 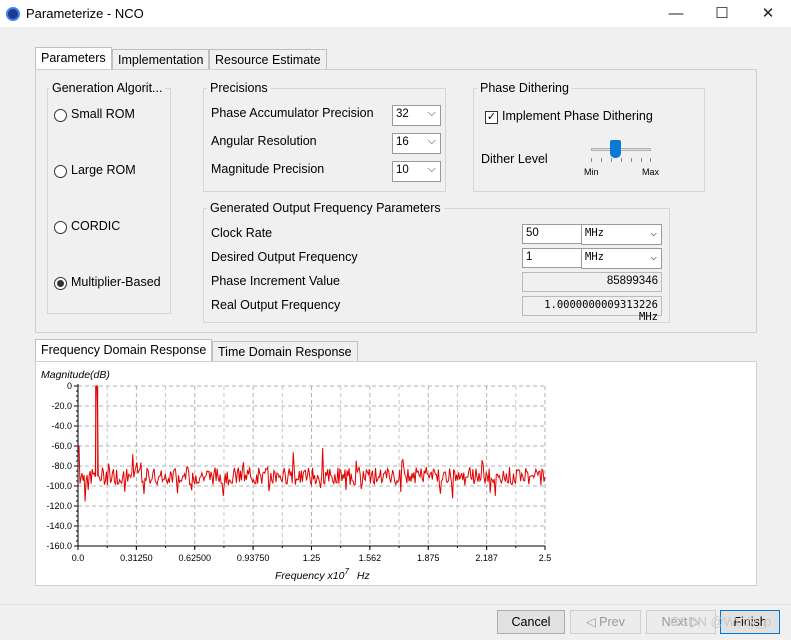 I want to click on clock-rate-input: 50, so click(x=552, y=234).